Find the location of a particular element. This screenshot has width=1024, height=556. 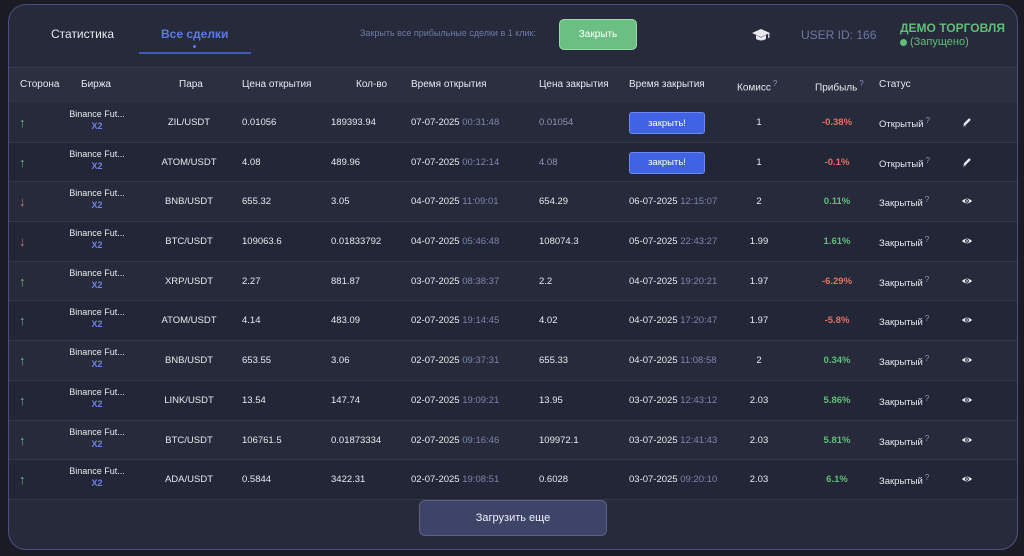

col-open-price: Цена открытия is located at coordinates (277, 84).